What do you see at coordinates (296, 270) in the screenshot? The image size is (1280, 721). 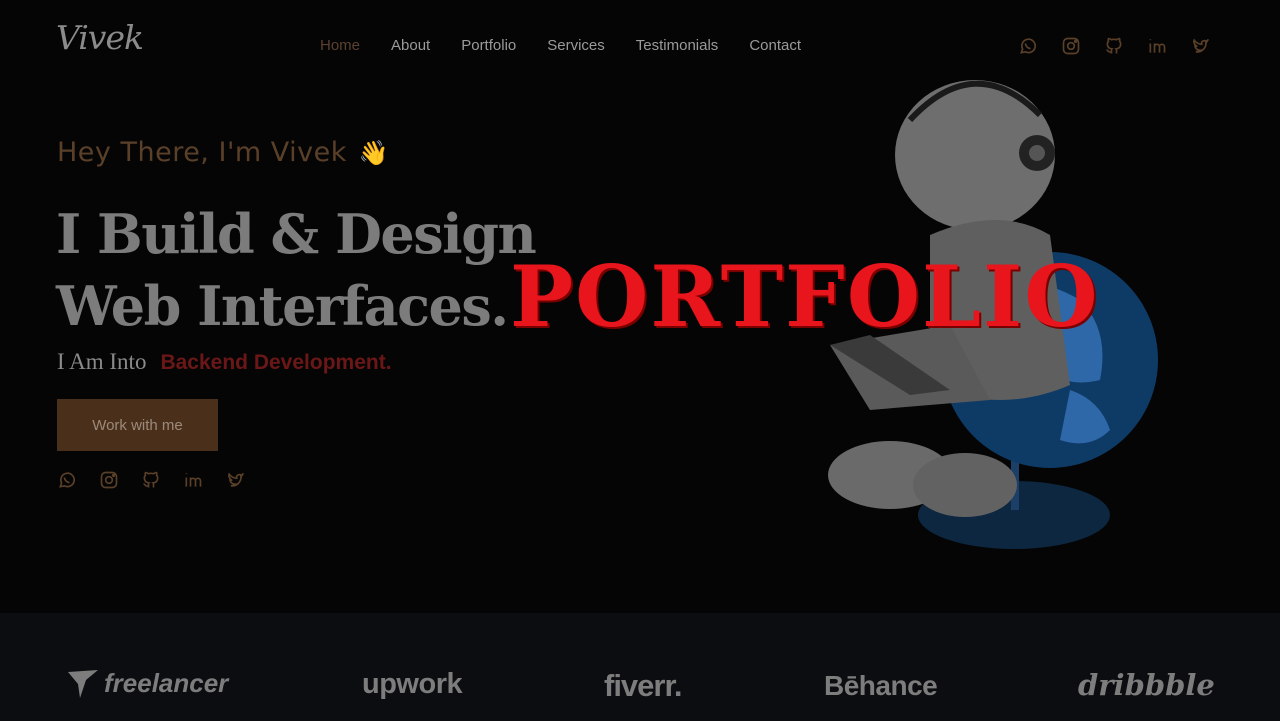 I see `hero-headline: I Build & Design Web Interfaces.` at bounding box center [296, 270].